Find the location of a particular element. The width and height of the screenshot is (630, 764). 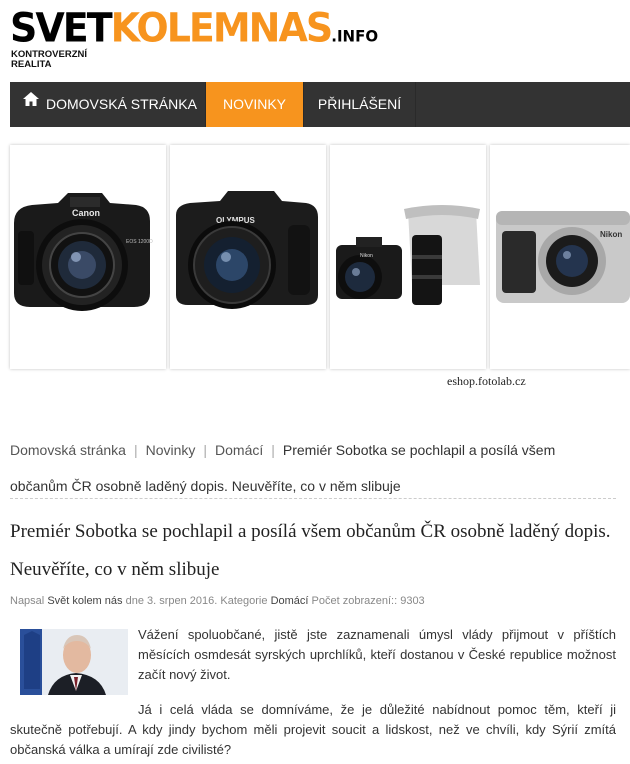

breadcrumb-item-home: Domovská stránka is located at coordinates (68, 450).